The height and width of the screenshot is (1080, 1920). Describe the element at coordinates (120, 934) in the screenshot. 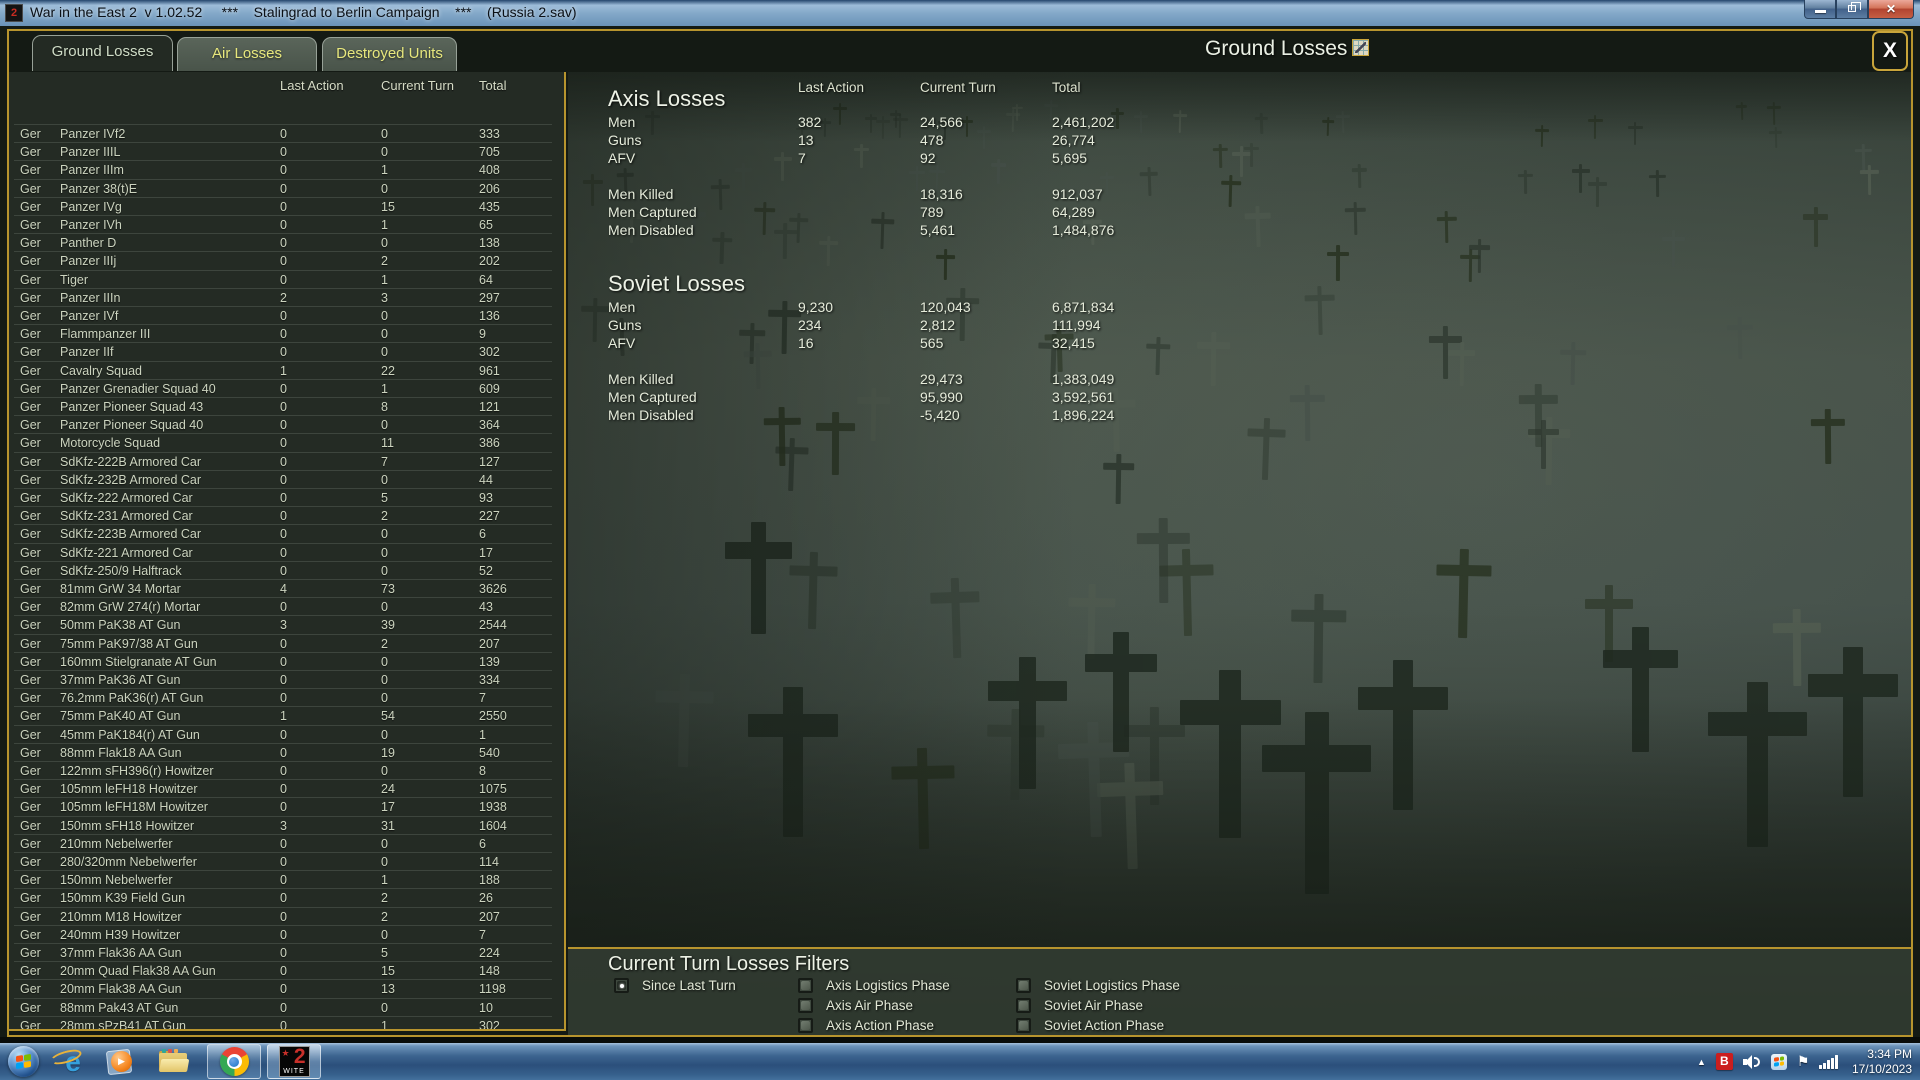

I see `cell-equipment-name: 240mm H39 Howitzer` at that location.